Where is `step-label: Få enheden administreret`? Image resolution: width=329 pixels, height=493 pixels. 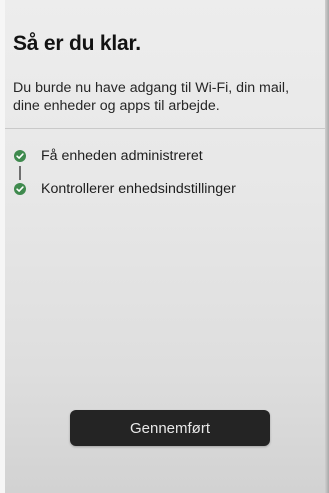
step-label: Få enheden administreret is located at coordinates (122, 156).